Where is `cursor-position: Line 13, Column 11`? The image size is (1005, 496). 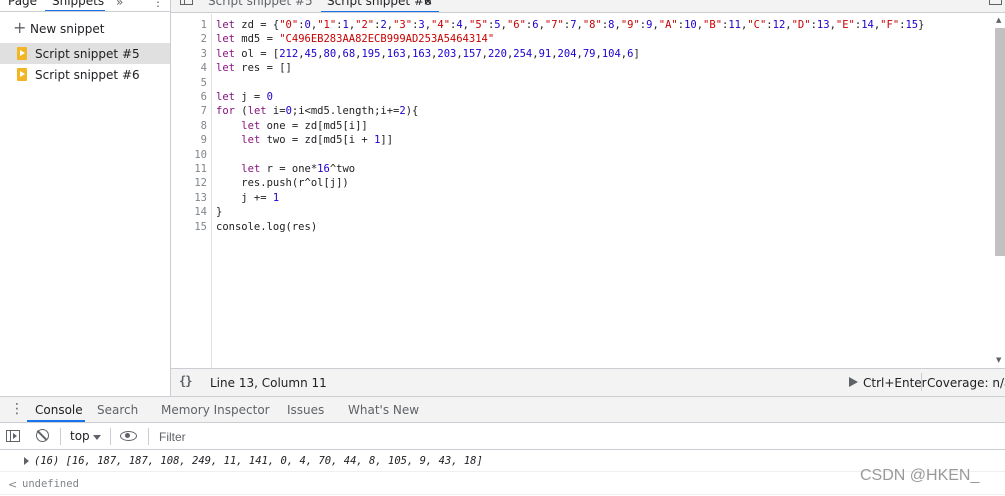 cursor-position: Line 13, Column 11 is located at coordinates (268, 383).